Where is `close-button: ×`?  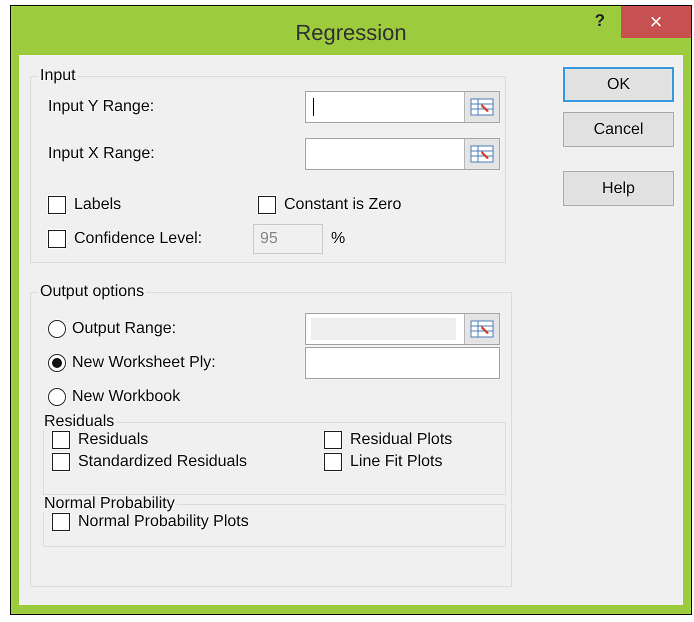 close-button: × is located at coordinates (656, 22).